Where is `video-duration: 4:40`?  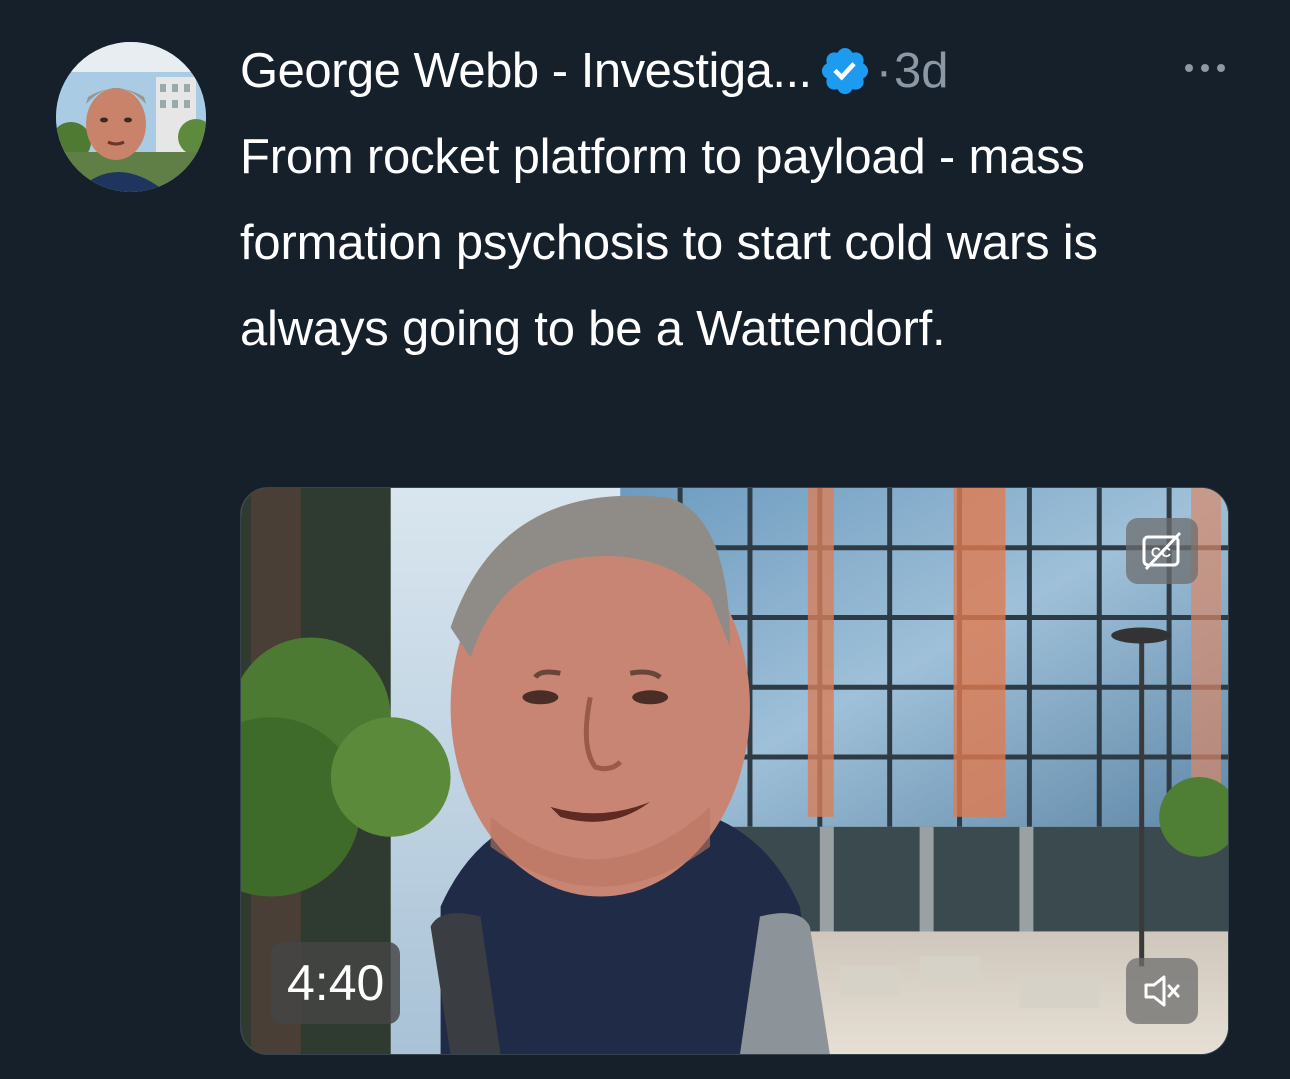
video-duration: 4:40 is located at coordinates (336, 983).